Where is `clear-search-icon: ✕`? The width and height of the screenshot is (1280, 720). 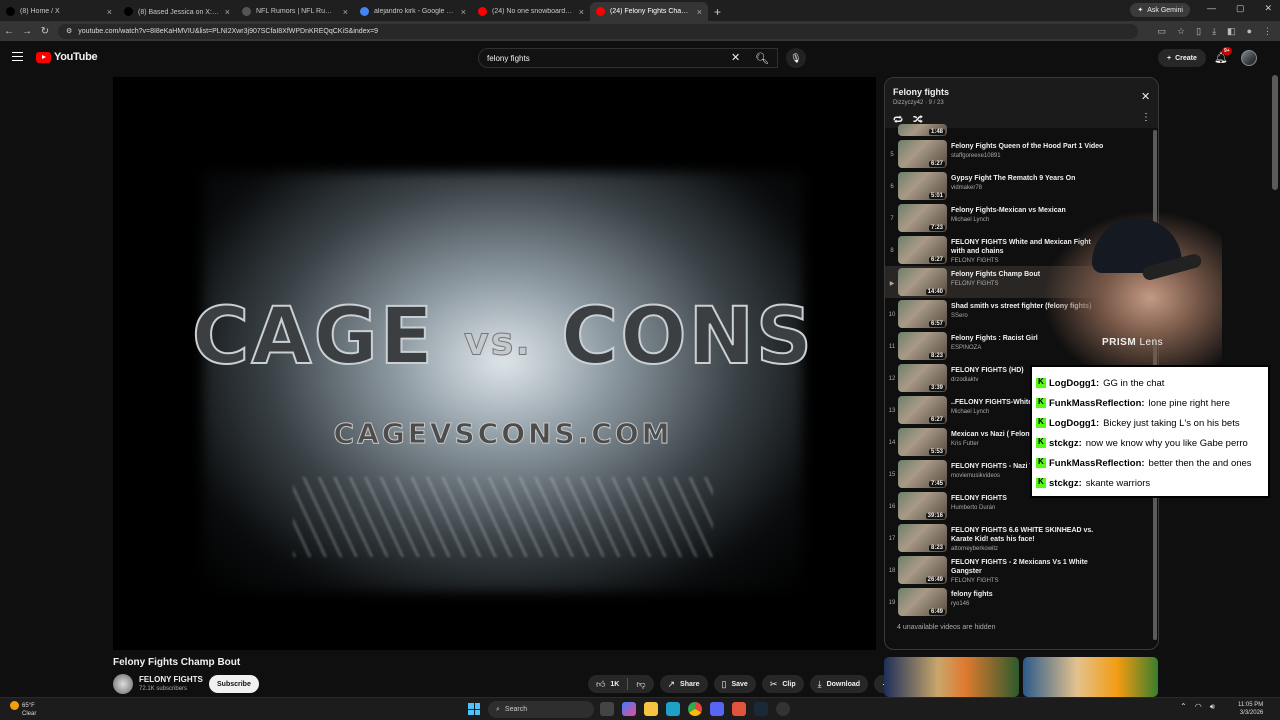 clear-search-icon: ✕ is located at coordinates (735, 57).